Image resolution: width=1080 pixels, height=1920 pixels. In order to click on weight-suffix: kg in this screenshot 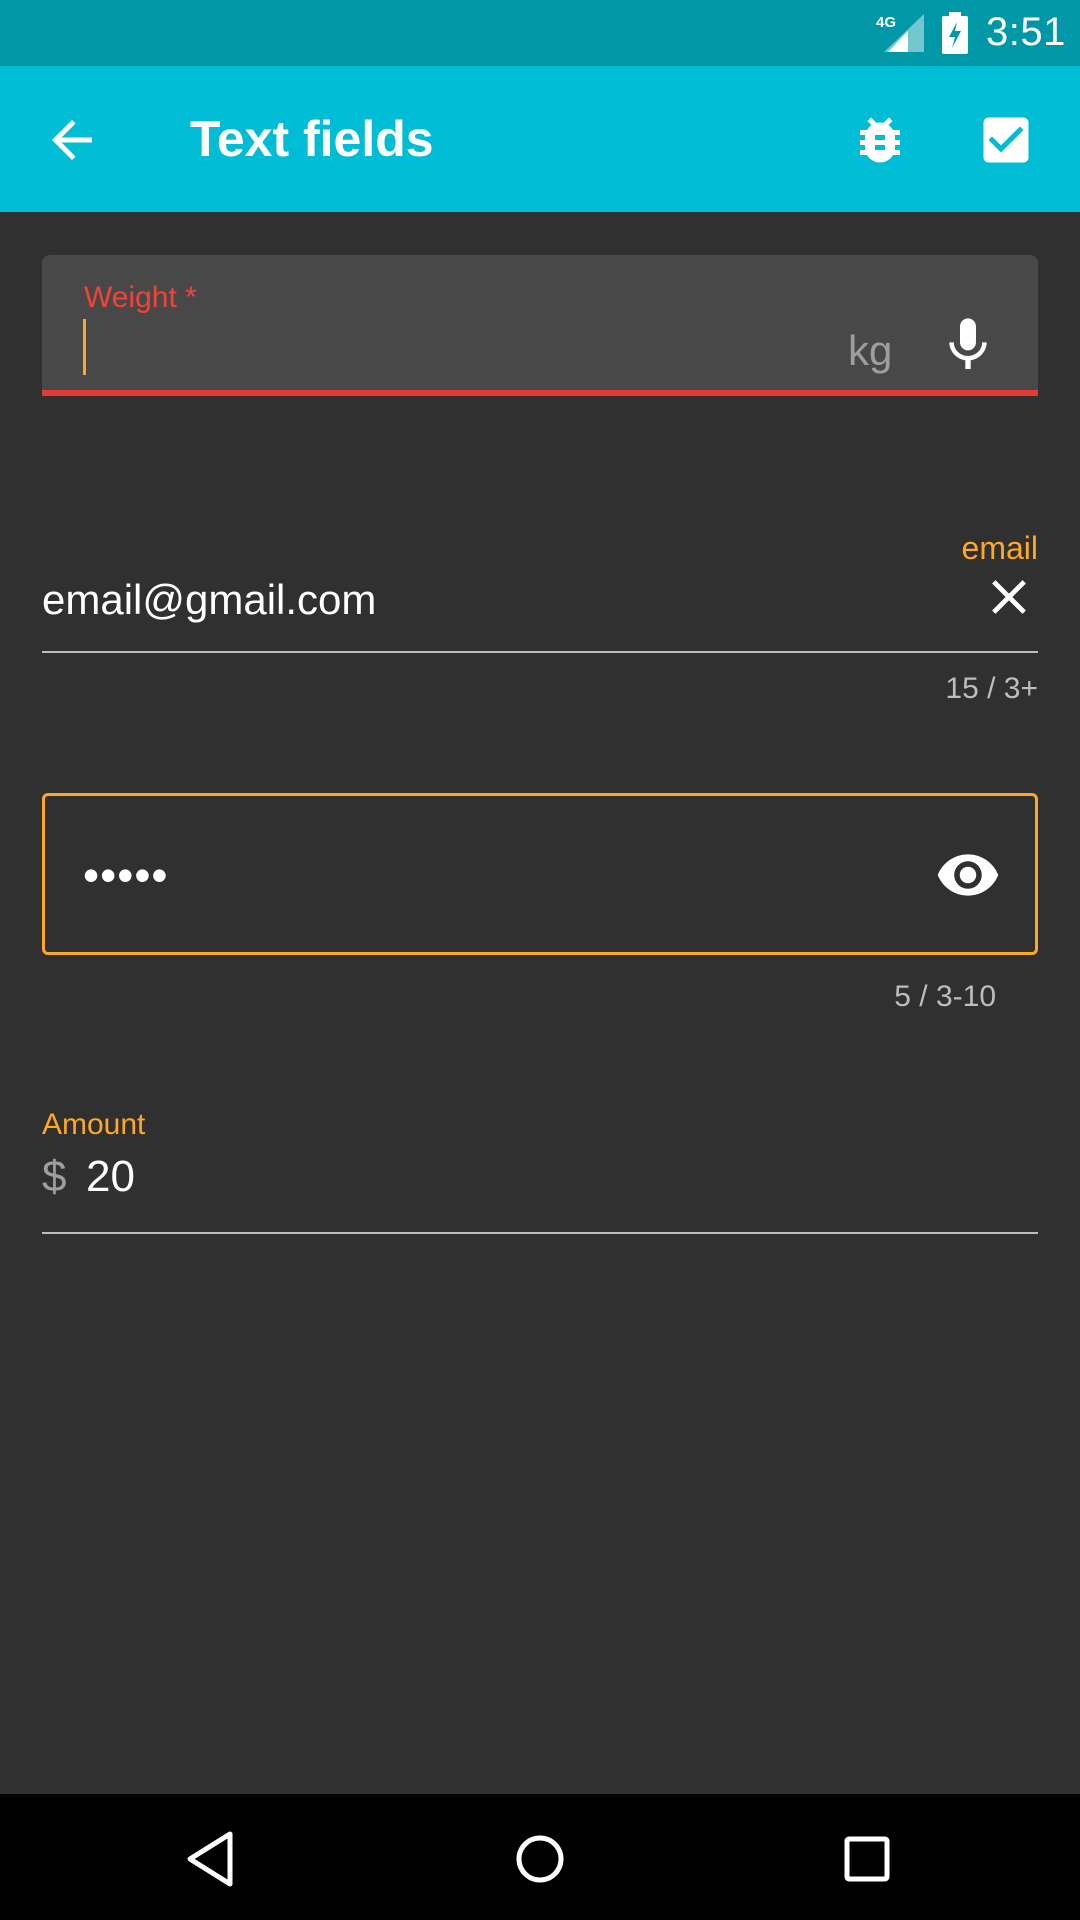, I will do `click(870, 350)`.